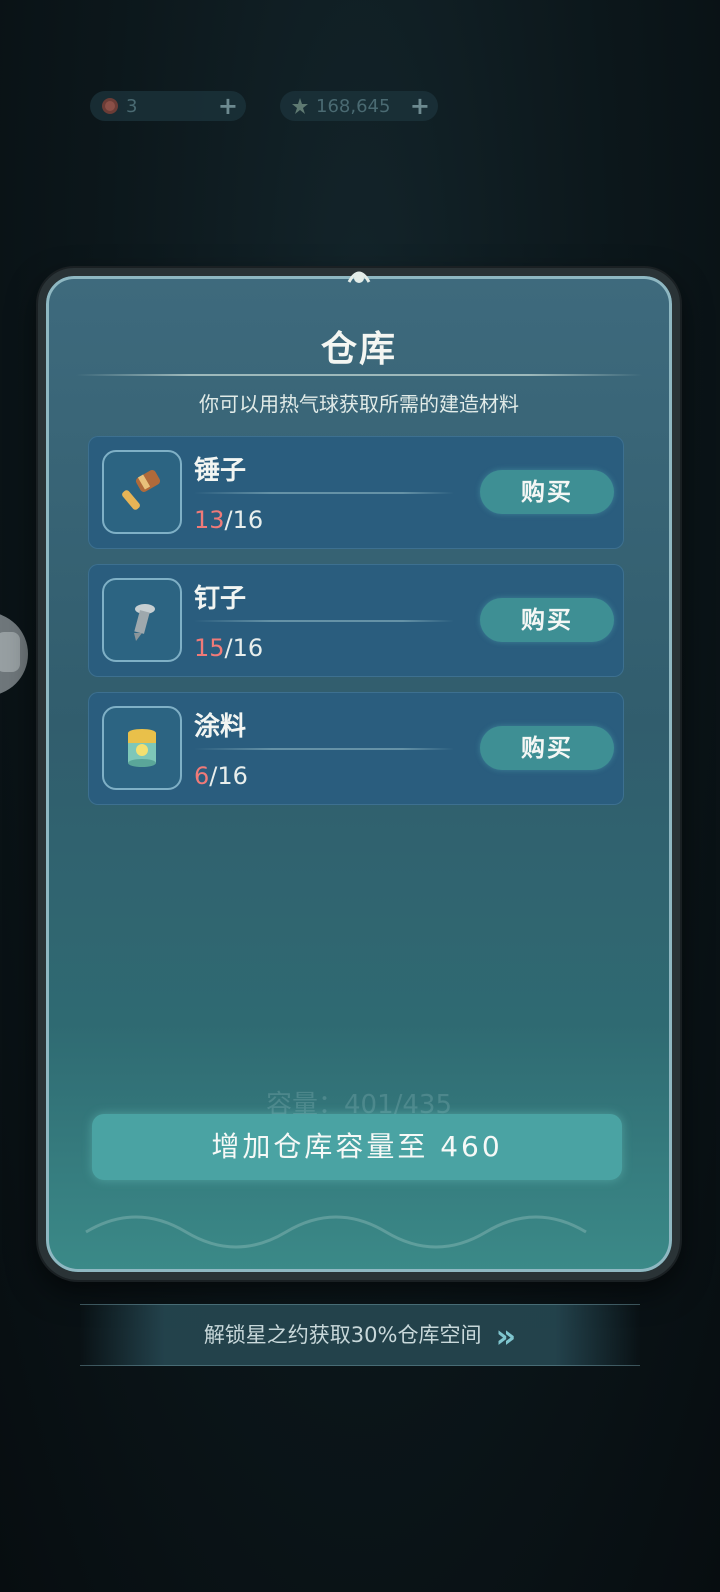 This screenshot has height=1592, width=720. What do you see at coordinates (142, 620) in the screenshot?
I see `nail-icon` at bounding box center [142, 620].